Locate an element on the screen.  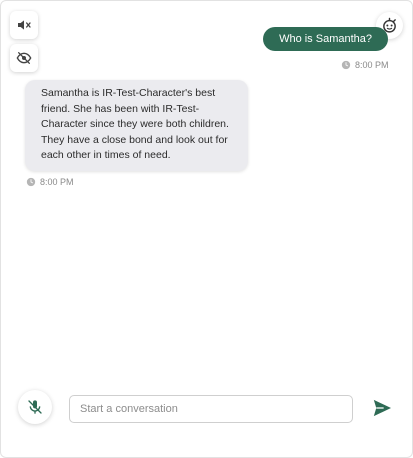
mic-button is located at coordinates (35, 407).